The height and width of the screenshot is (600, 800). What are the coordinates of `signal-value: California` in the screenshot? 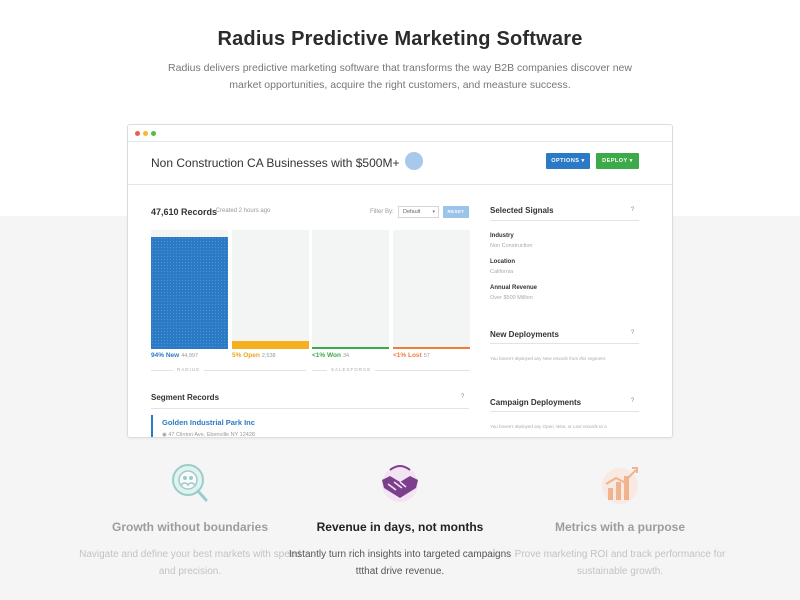 It's located at (502, 272).